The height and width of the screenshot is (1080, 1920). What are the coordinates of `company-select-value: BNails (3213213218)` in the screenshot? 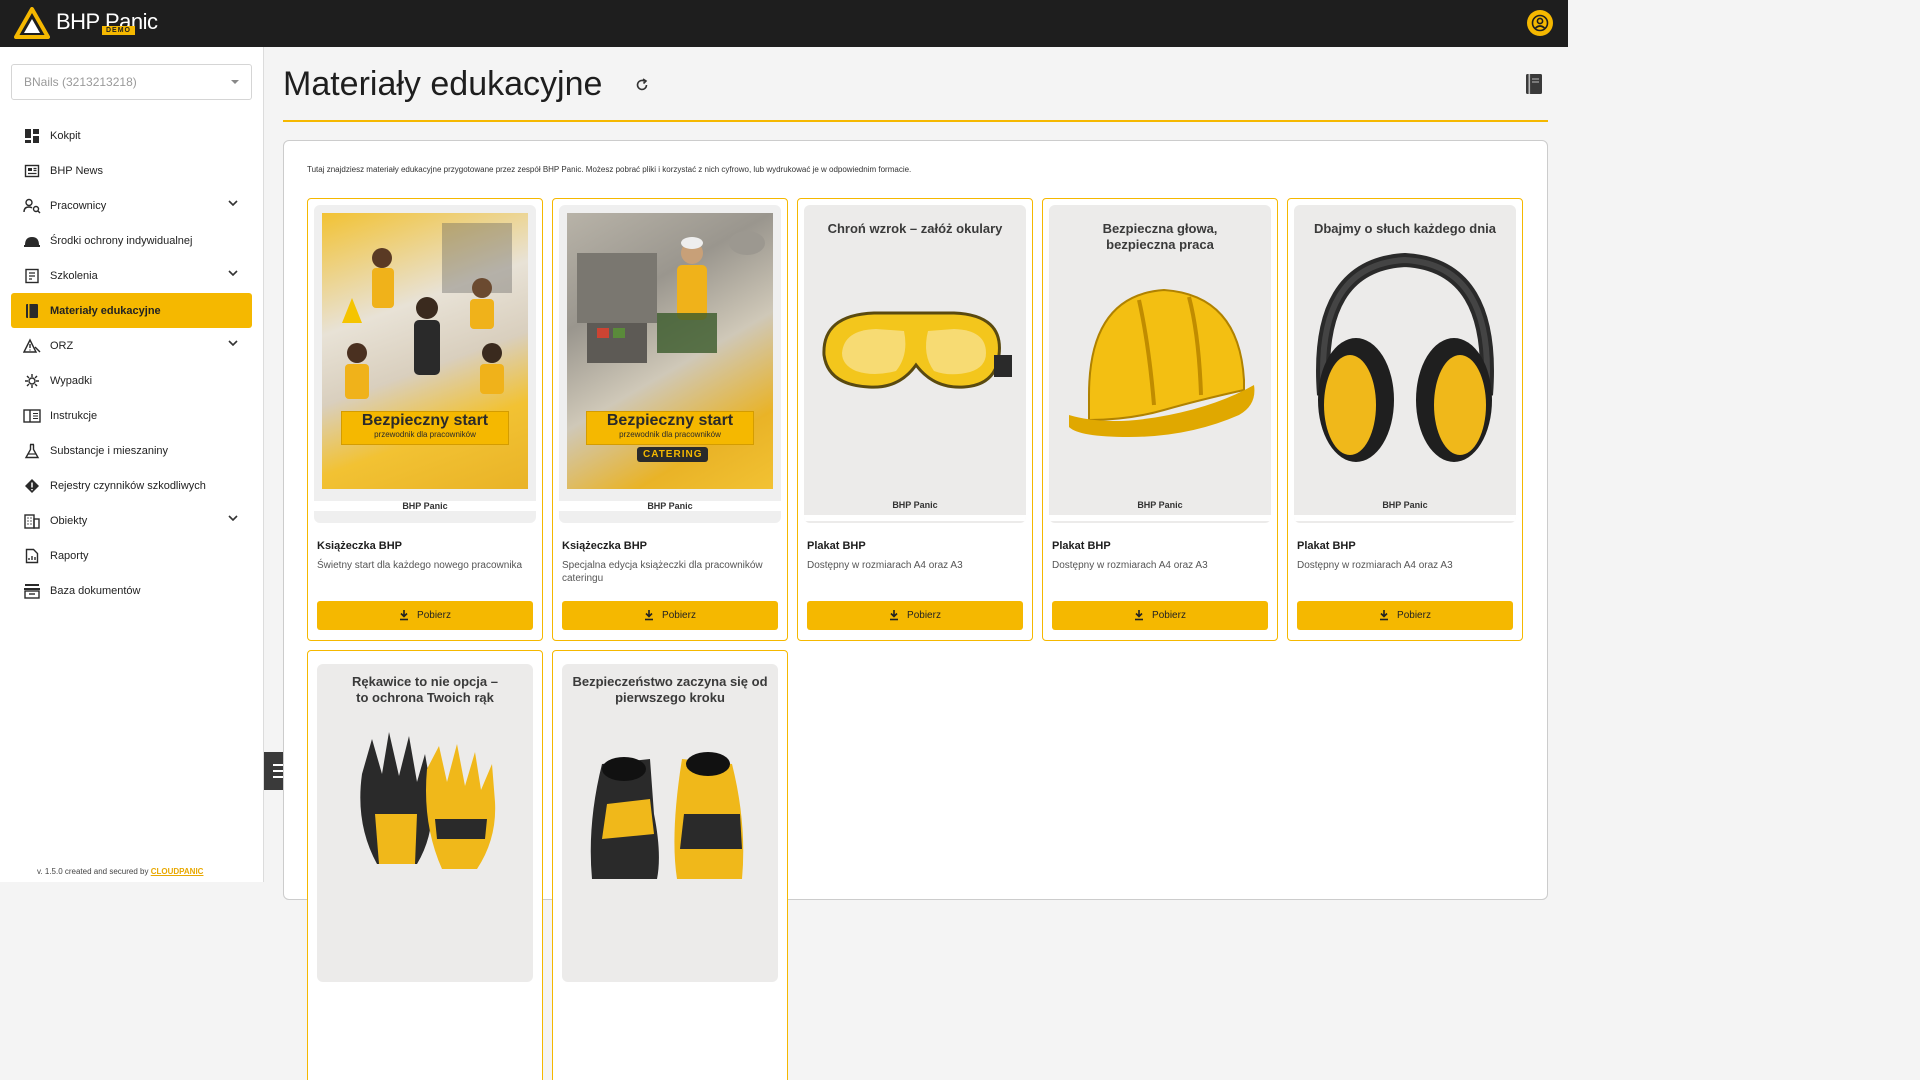 It's located at (80, 82).